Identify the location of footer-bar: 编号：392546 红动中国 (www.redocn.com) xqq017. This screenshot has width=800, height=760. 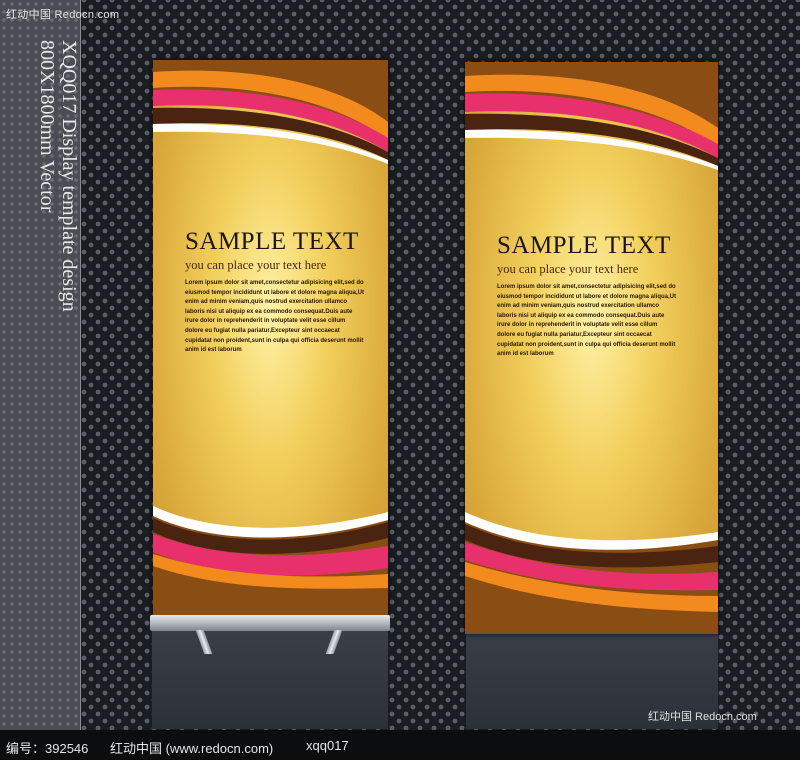
(400, 745).